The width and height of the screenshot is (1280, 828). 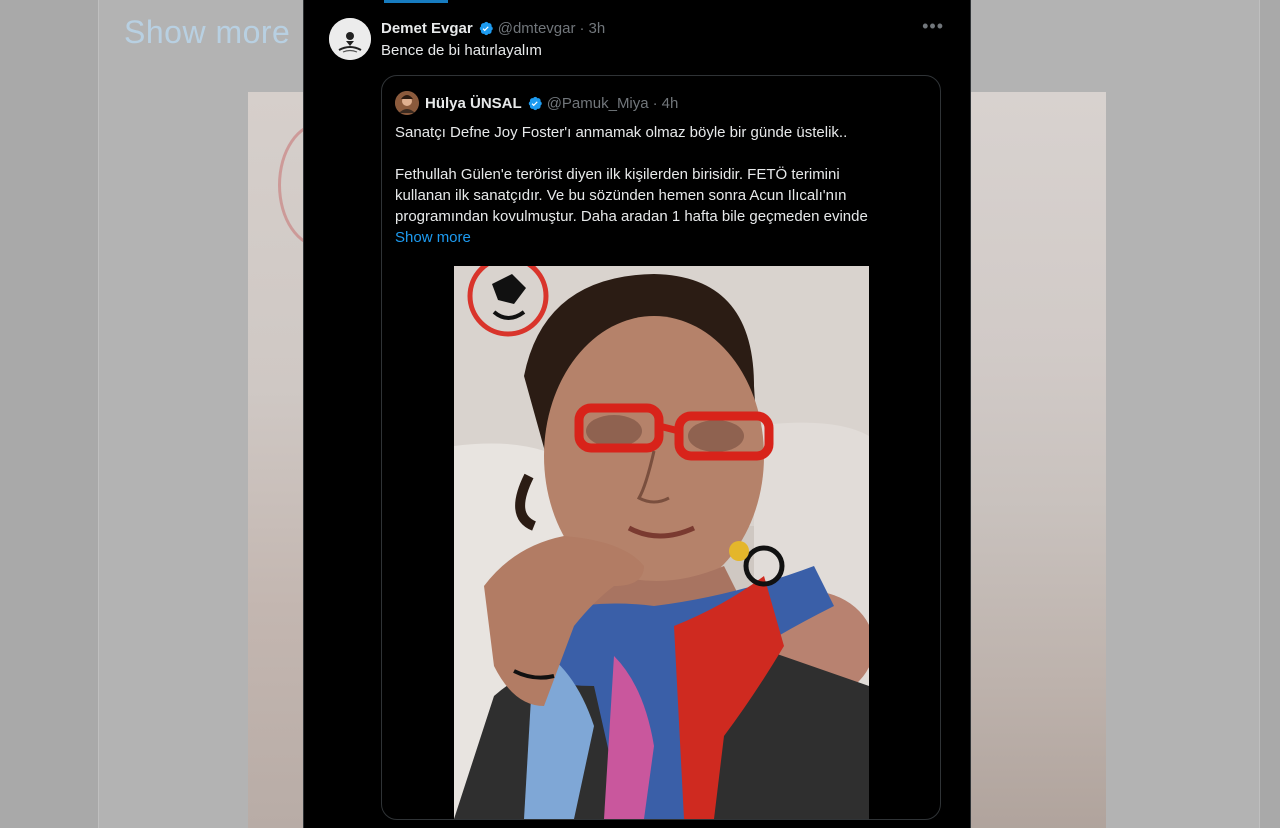 I want to click on more-options-icon: •••, so click(x=933, y=26).